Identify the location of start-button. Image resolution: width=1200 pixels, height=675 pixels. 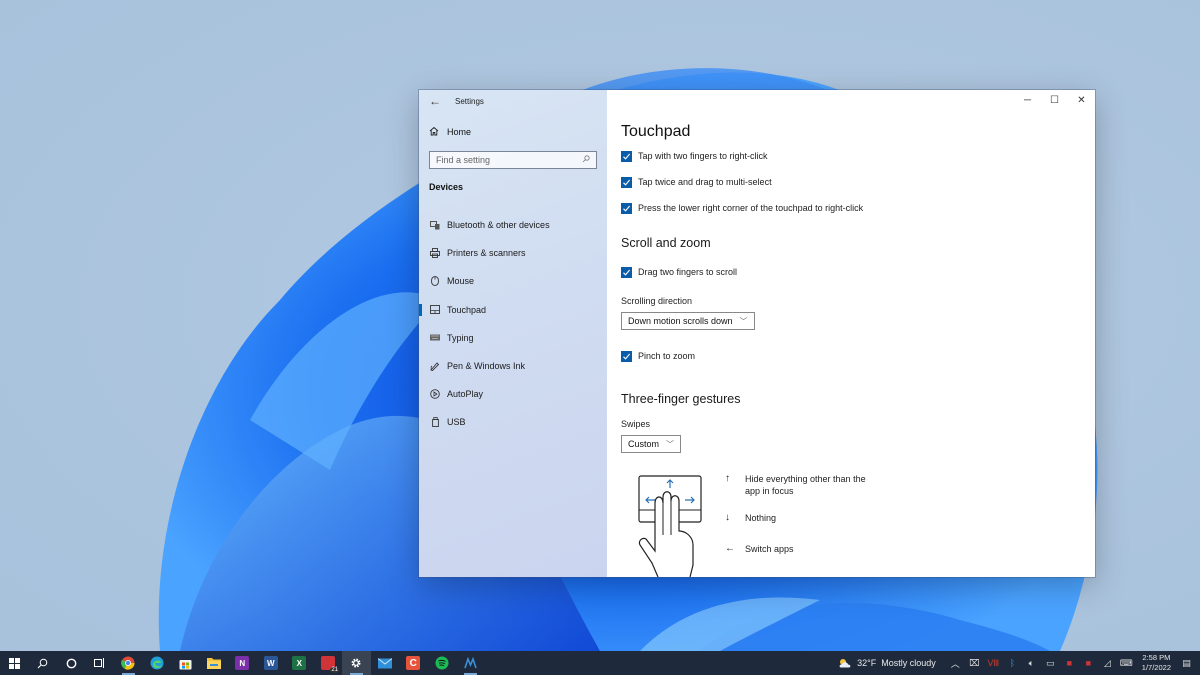
(14, 663).